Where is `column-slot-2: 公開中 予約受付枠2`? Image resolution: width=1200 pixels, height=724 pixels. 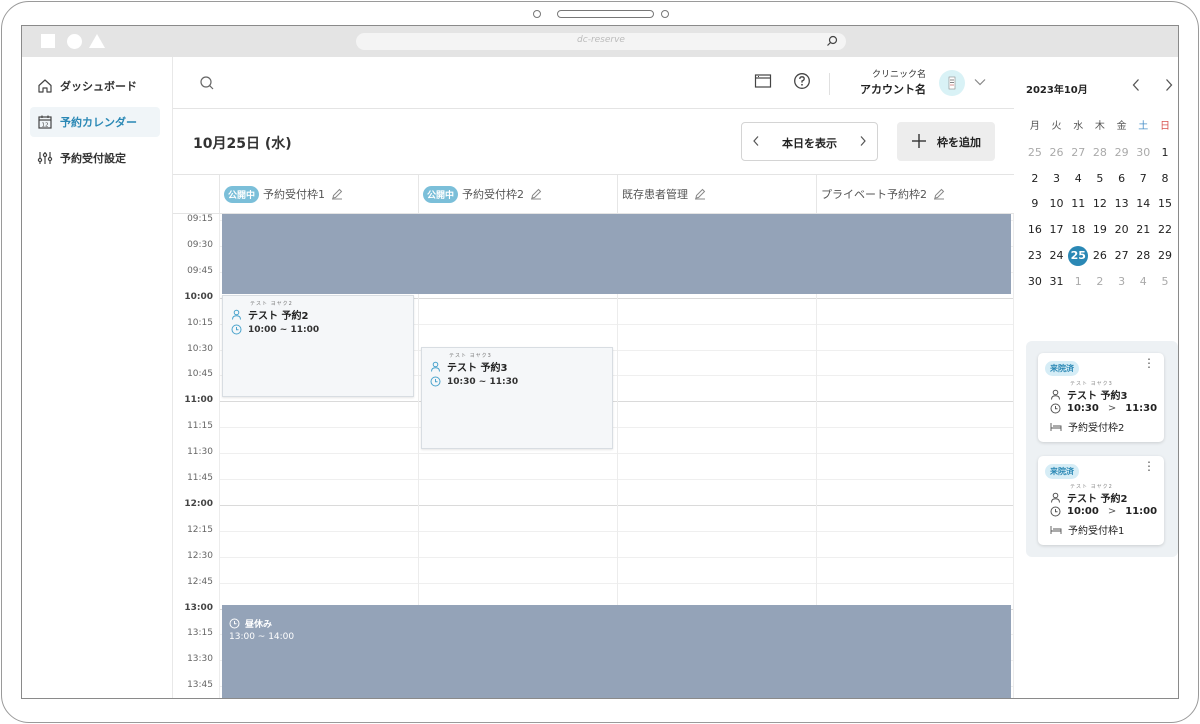
column-slot-2: 公開中 予約受付枠2 is located at coordinates (517, 194).